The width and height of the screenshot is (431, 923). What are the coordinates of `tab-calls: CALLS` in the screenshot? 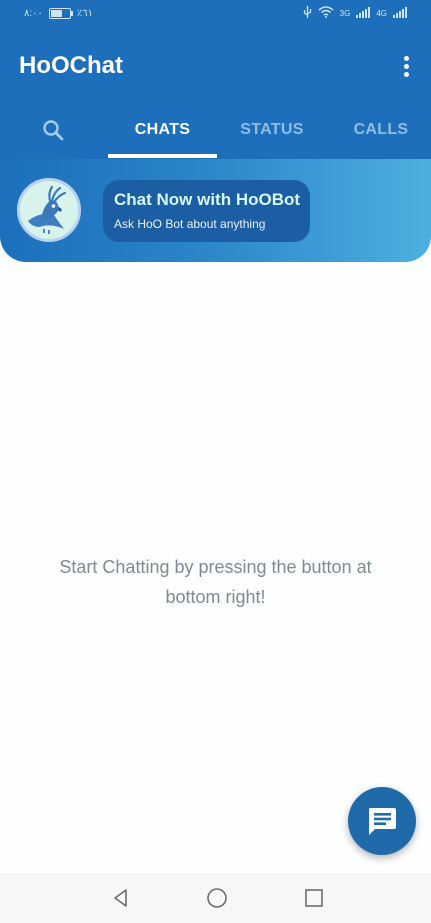 It's located at (379, 129).